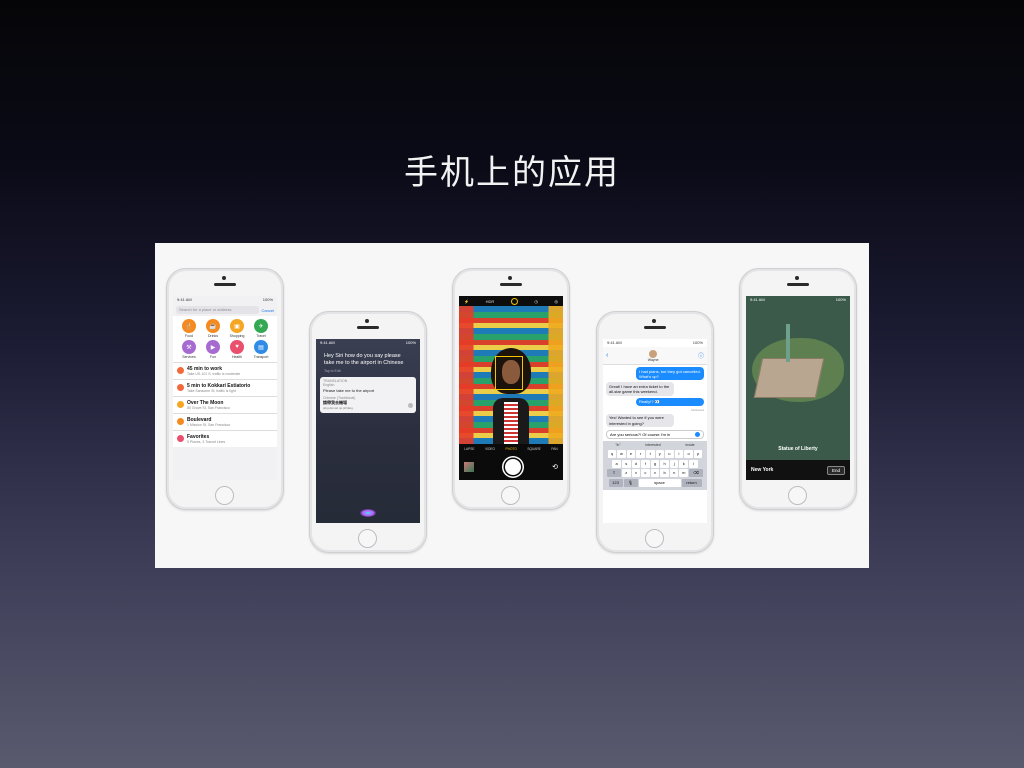 The width and height of the screenshot is (1024, 768). What do you see at coordinates (368, 513) in the screenshot?
I see `siri-waveform-icon` at bounding box center [368, 513].